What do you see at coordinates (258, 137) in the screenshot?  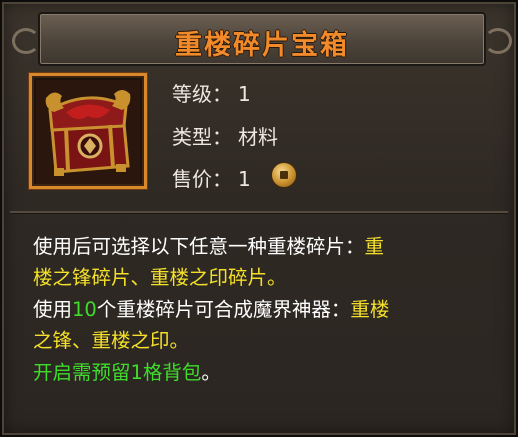 I see `type-value: 材料` at bounding box center [258, 137].